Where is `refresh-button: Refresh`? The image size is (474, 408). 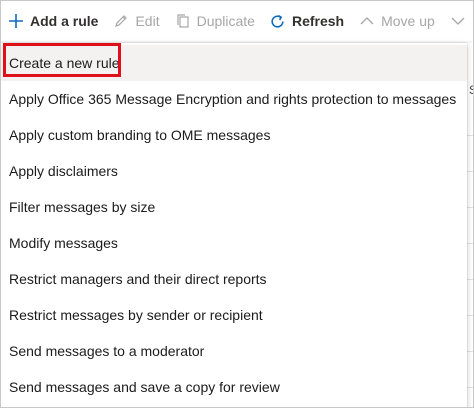 refresh-button: Refresh is located at coordinates (306, 21).